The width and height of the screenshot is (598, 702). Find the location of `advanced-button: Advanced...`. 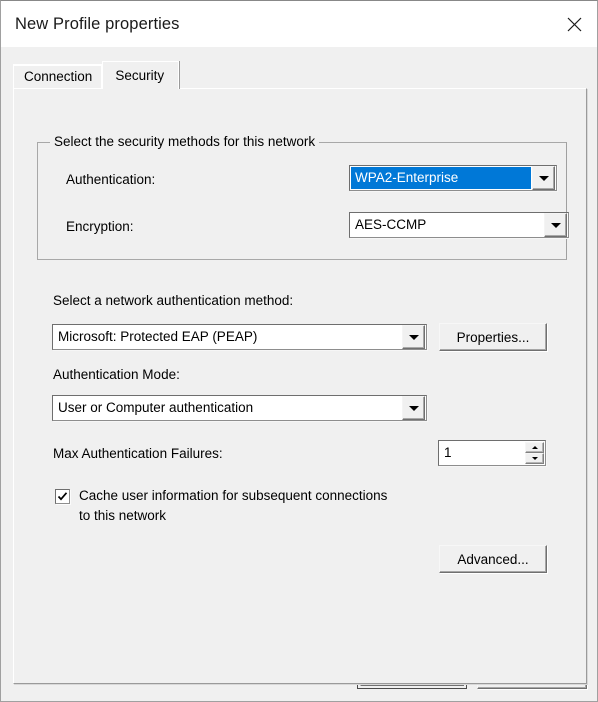

advanced-button: Advanced... is located at coordinates (493, 559).